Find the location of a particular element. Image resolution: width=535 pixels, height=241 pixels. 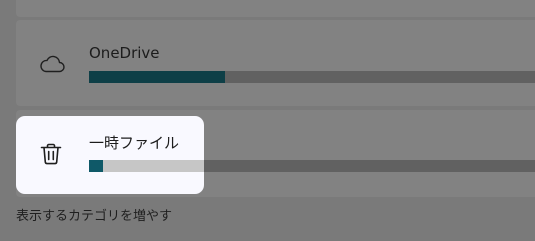

temp-files-usage-fill is located at coordinates (96, 166).